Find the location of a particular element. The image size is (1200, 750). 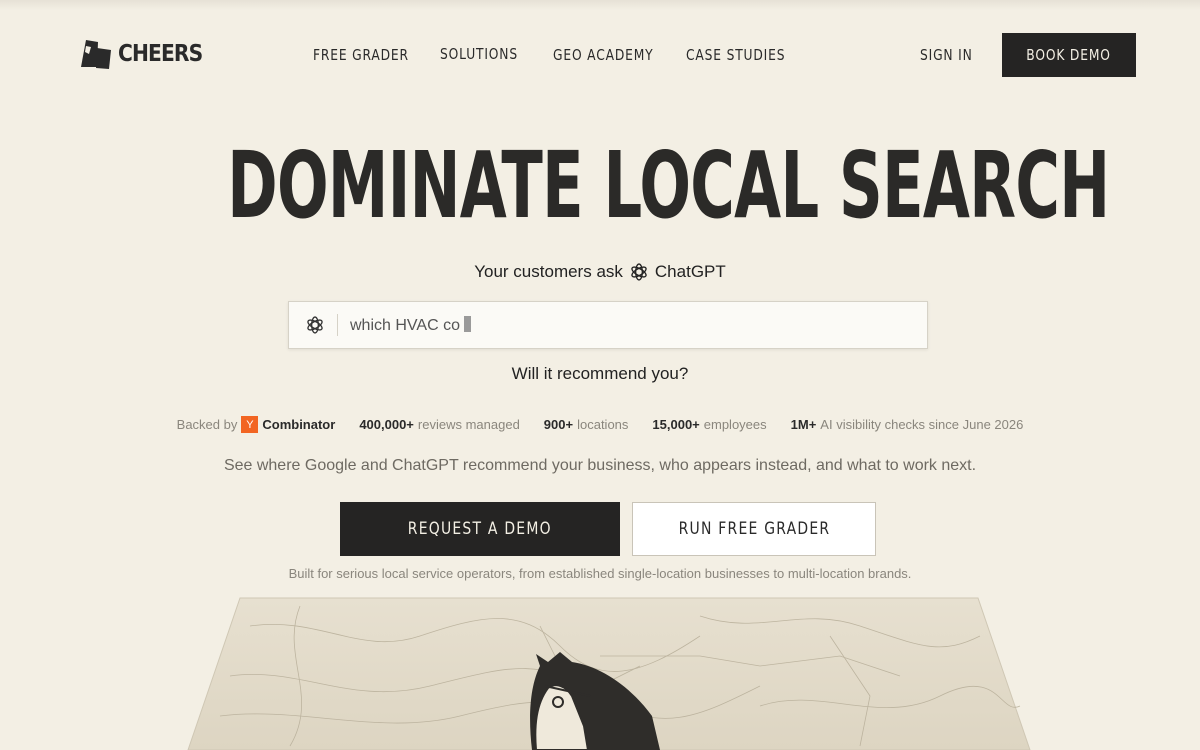

question-text: Will it recommend you? is located at coordinates (600, 373).